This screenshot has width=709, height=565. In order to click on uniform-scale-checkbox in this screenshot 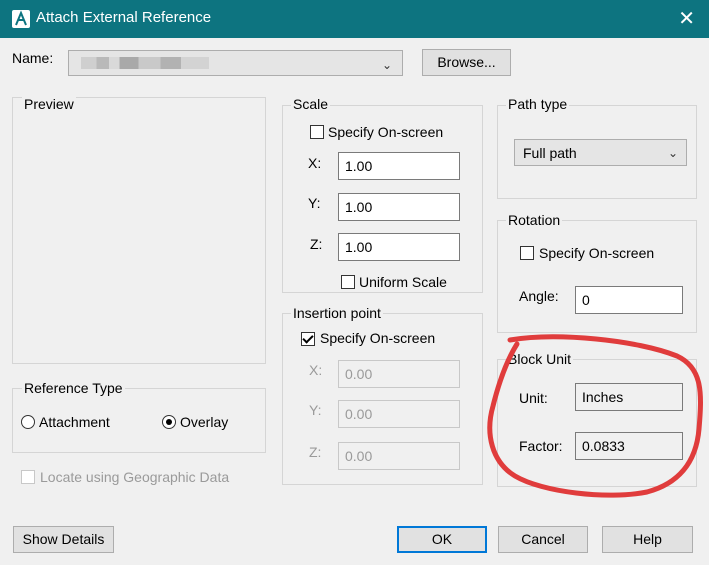, I will do `click(348, 282)`.